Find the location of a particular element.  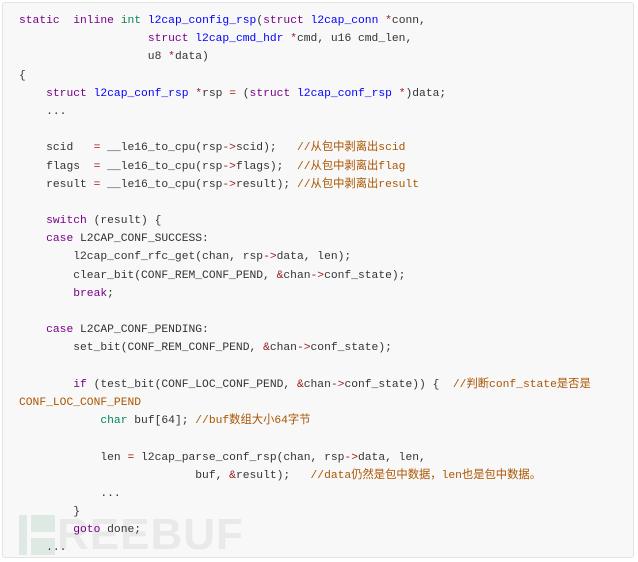

code-text: l2cap_parse_conf_rsp(chan, rsp is located at coordinates (239, 457).